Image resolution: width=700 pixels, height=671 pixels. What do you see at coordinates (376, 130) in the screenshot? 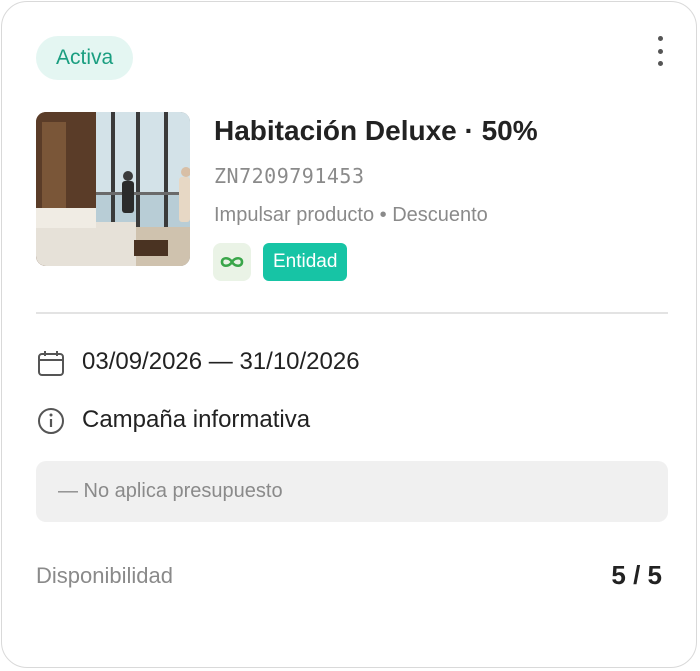
I see `product-title: Habitación Deluxe · 50%` at bounding box center [376, 130].